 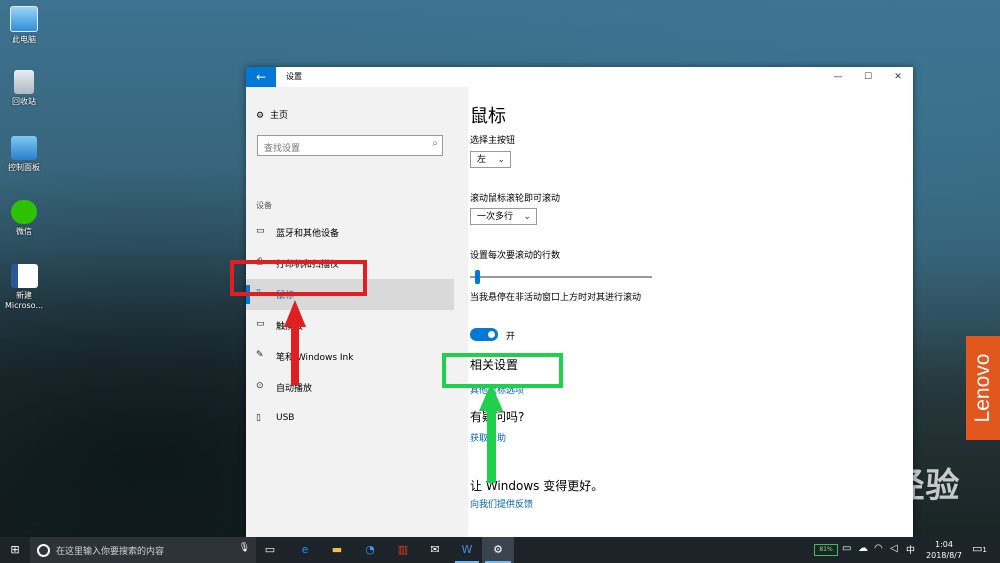 What do you see at coordinates (295, 355) in the screenshot?
I see `red-arrow-shaft` at bounding box center [295, 355].